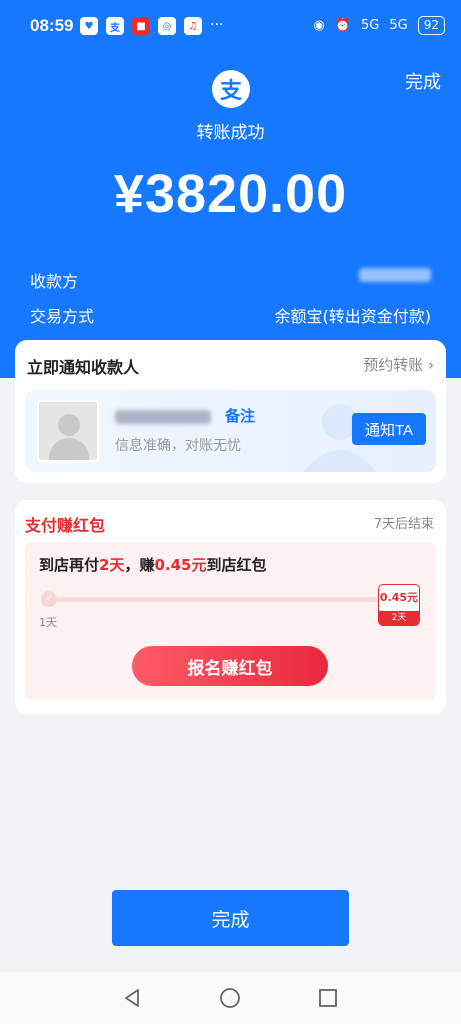  I want to click on promo-description: 到店再付2天，赚0.45元到店红包, so click(153, 564).